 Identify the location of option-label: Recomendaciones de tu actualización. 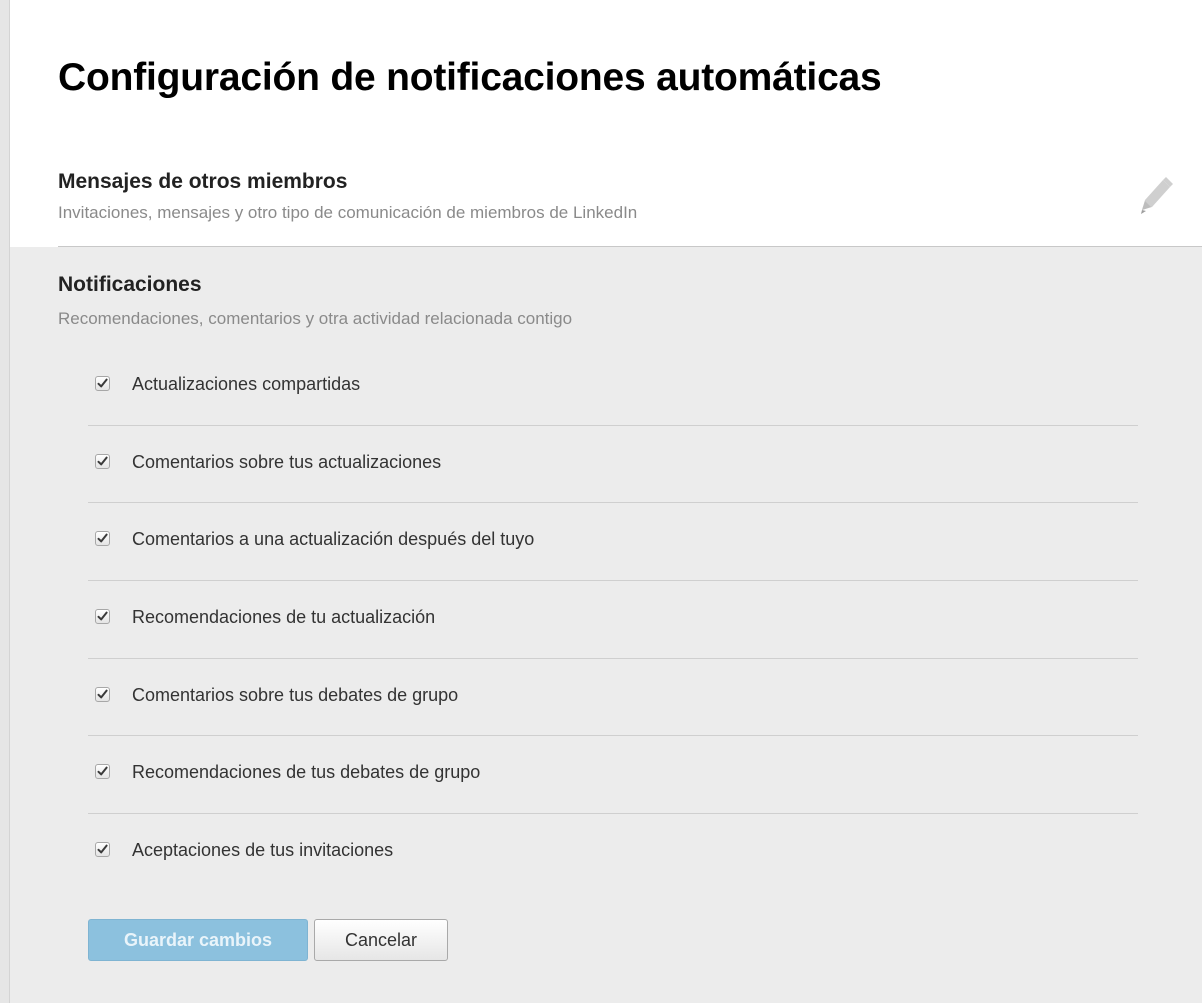
(283, 617).